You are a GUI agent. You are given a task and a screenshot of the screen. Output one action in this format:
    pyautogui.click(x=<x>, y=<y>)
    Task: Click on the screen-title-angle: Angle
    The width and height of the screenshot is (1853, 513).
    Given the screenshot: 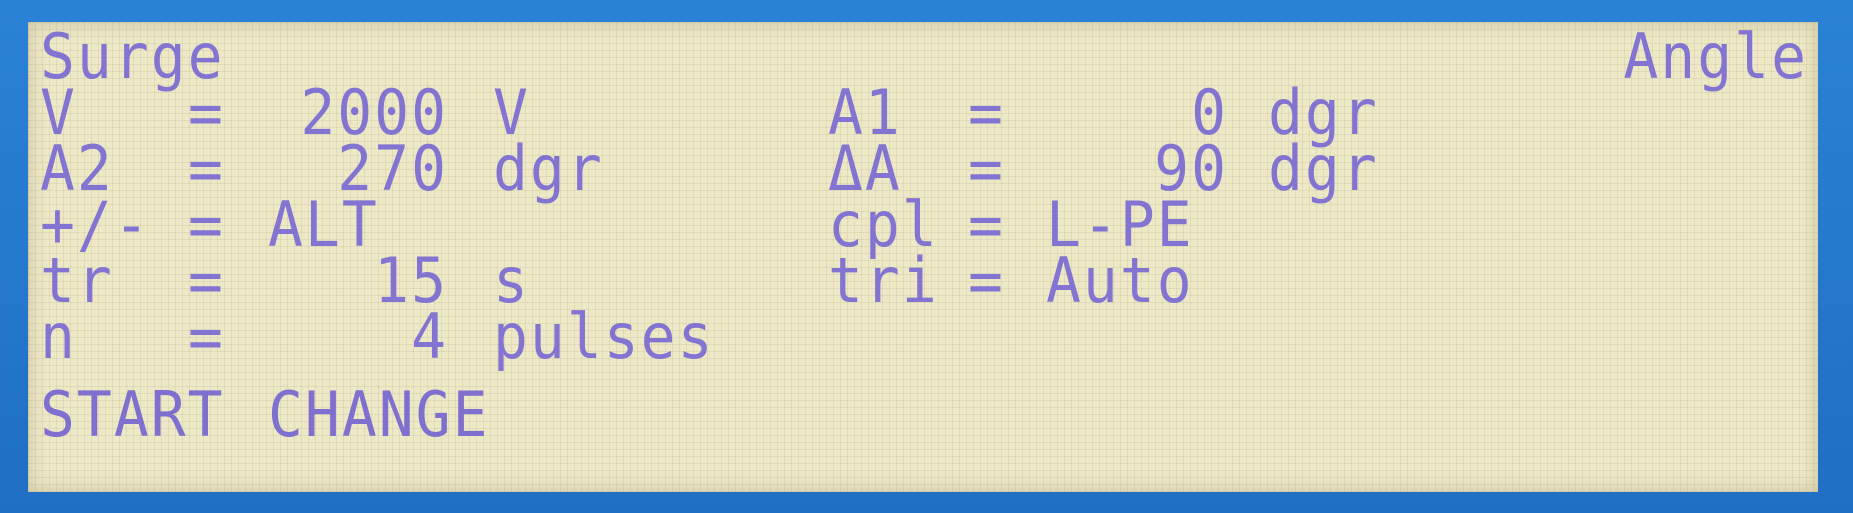 What is the action you would take?
    pyautogui.click(x=1715, y=58)
    